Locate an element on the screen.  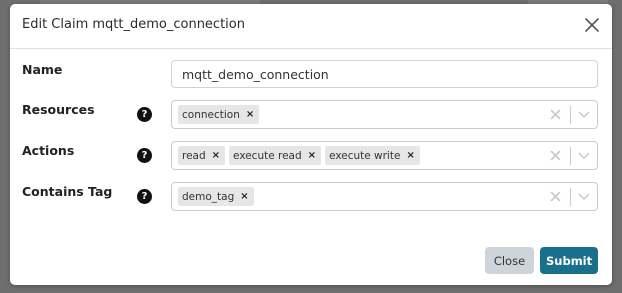
contains-tag-select: demo_tag × is located at coordinates (384, 196).